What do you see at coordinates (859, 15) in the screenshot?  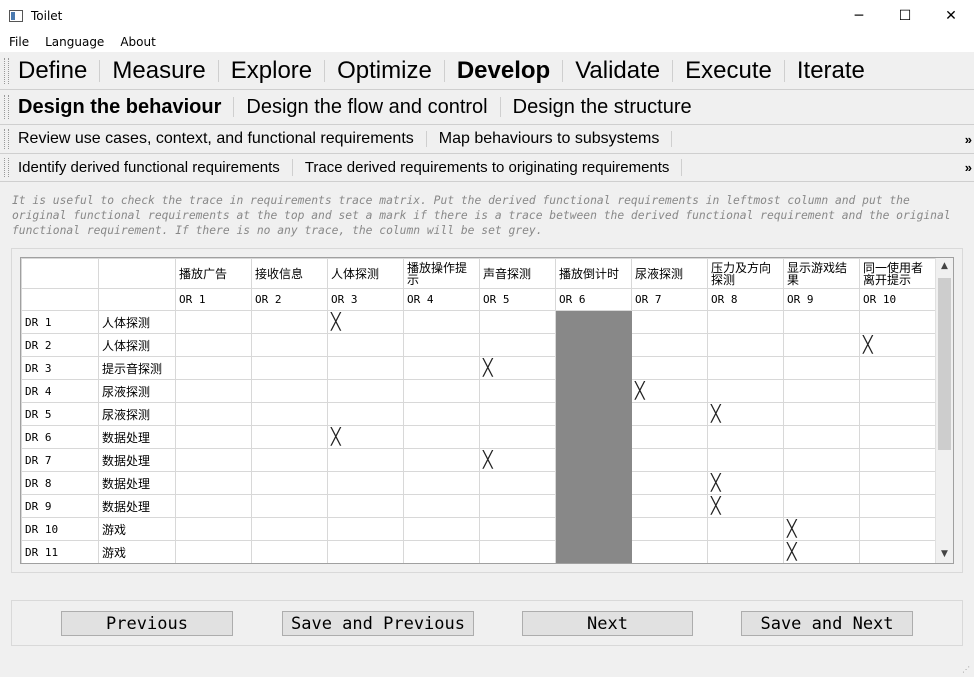 I see `minimize-button: ─` at bounding box center [859, 15].